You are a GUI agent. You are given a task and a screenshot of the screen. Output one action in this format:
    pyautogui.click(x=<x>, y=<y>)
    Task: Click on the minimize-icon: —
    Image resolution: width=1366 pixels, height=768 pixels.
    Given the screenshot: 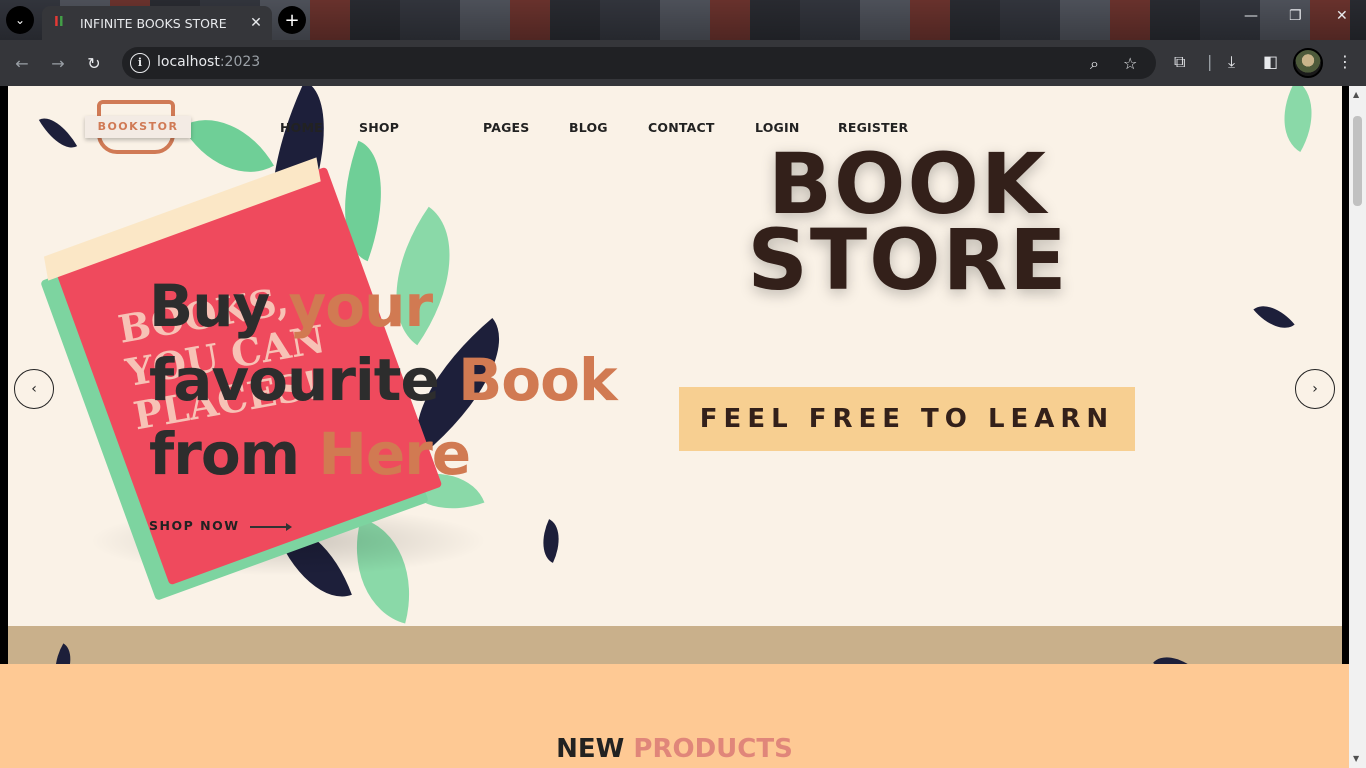 What is the action you would take?
    pyautogui.click(x=1251, y=16)
    